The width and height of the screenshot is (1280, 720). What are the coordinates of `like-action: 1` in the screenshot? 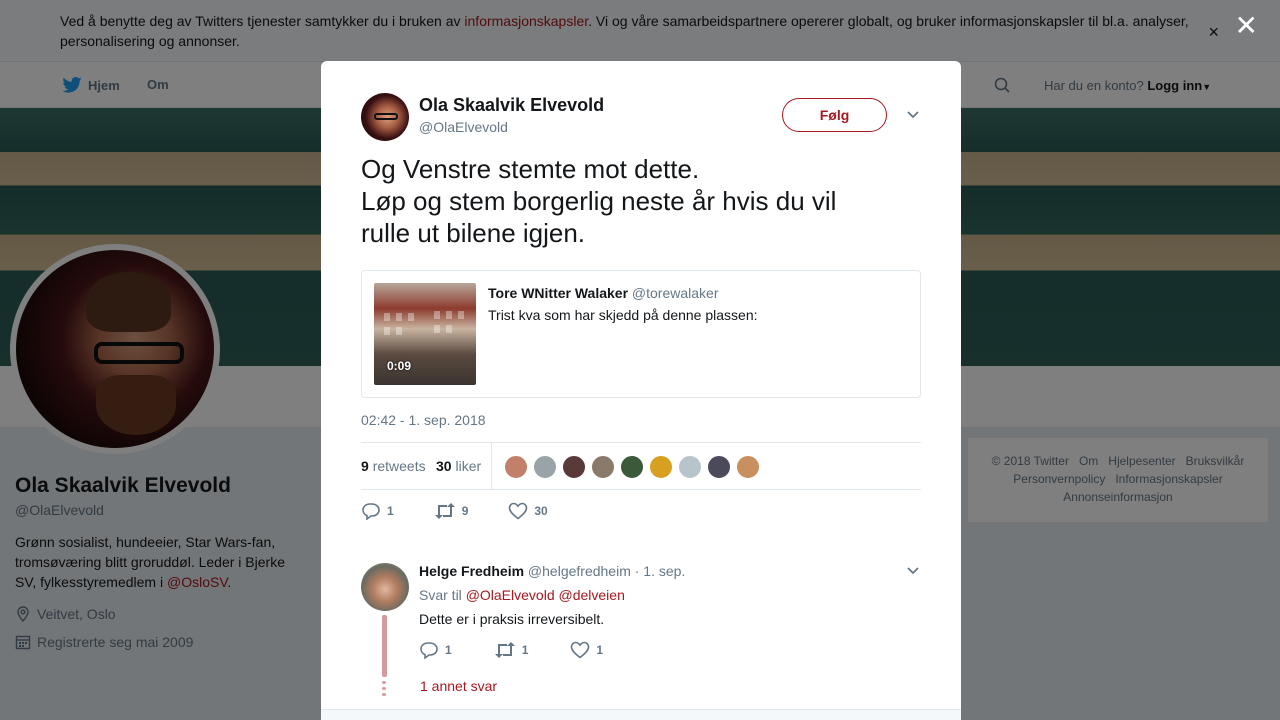 It's located at (586, 650).